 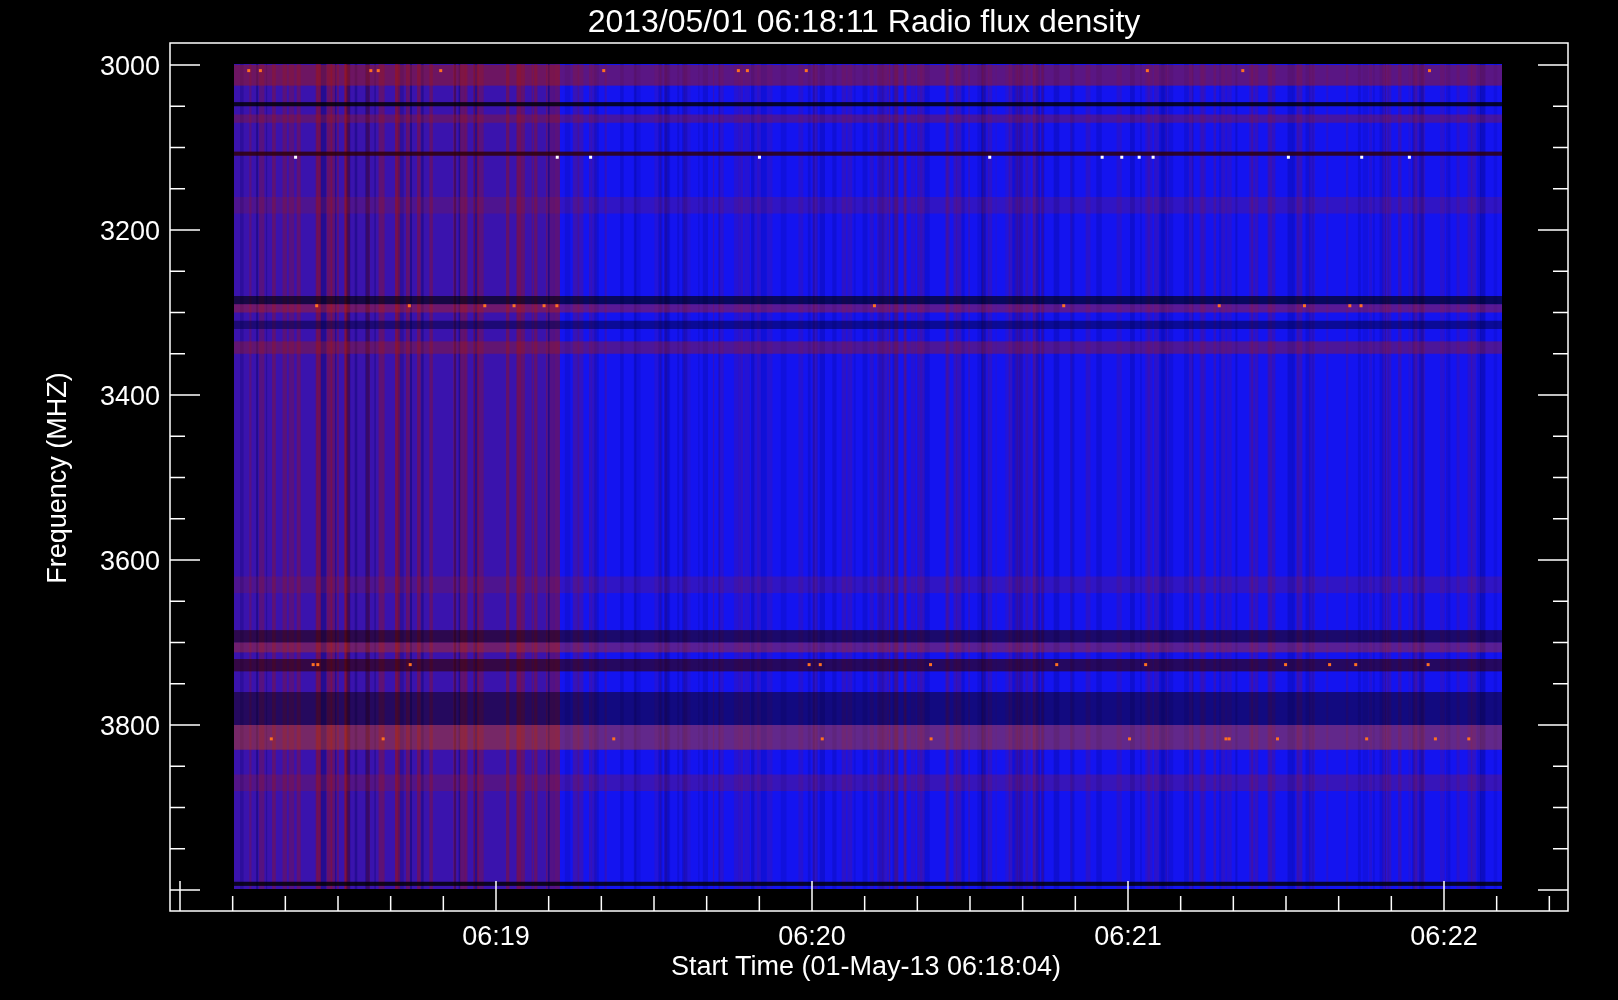 I want to click on plot-title: 2013/05/01 06:18:11 Radio flux density, so click(x=864, y=21).